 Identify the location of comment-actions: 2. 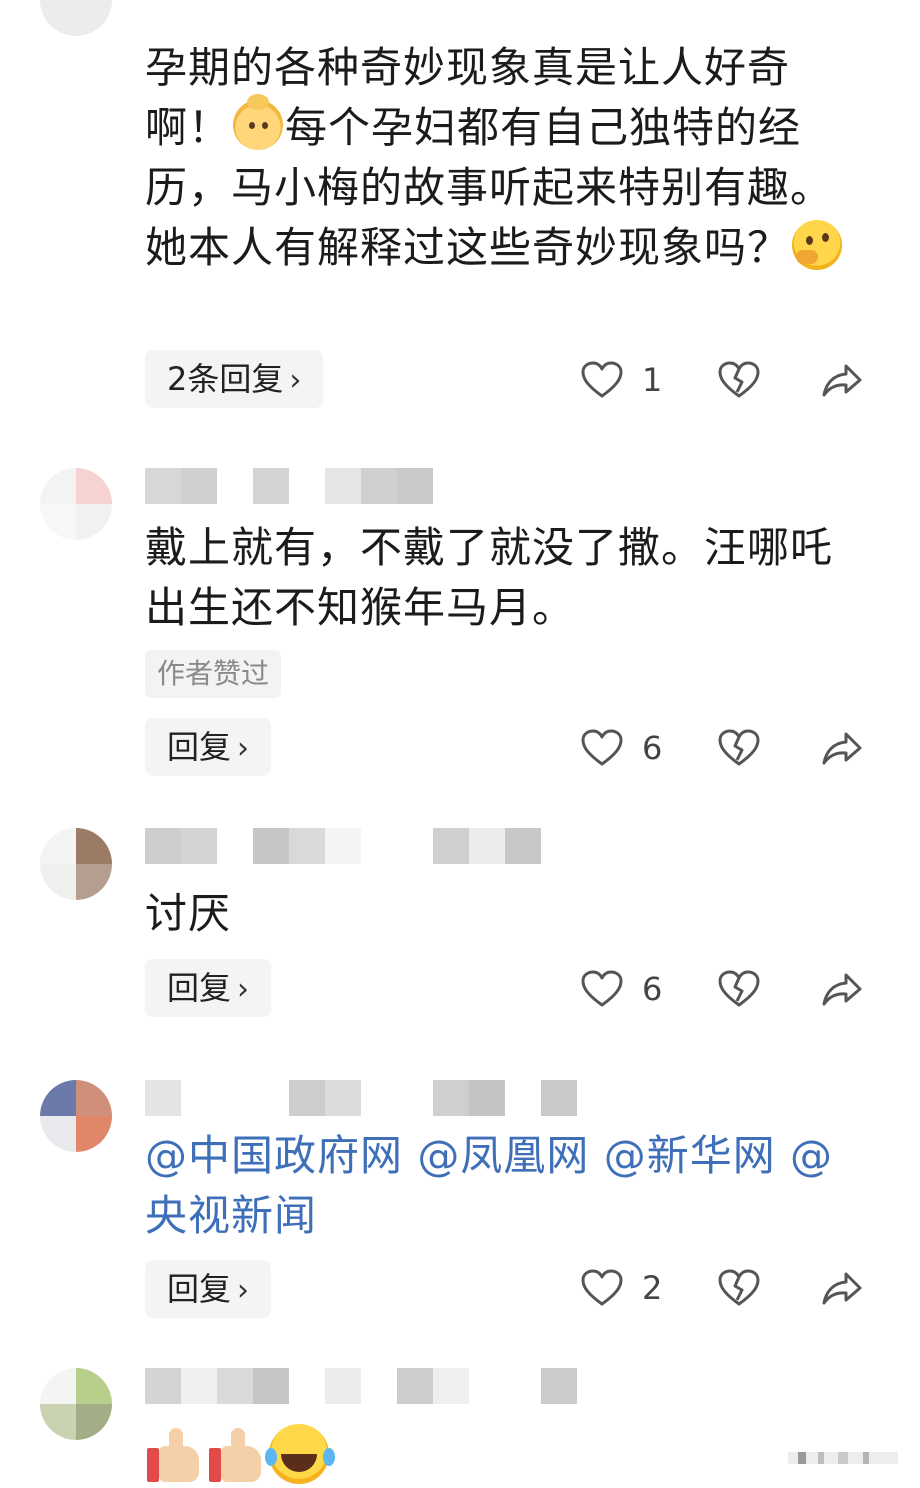
(730, 1288).